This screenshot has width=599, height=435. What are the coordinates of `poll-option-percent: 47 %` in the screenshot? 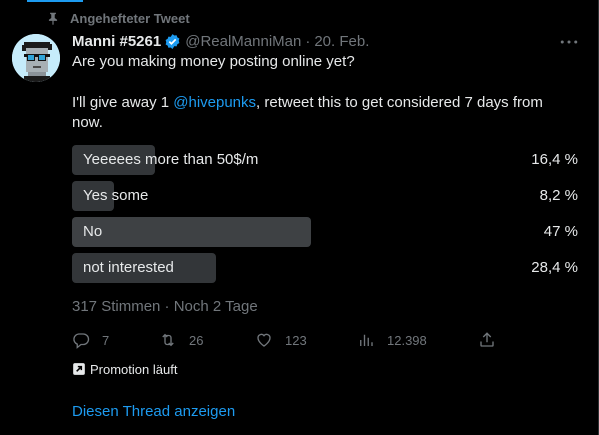 It's located at (560, 231).